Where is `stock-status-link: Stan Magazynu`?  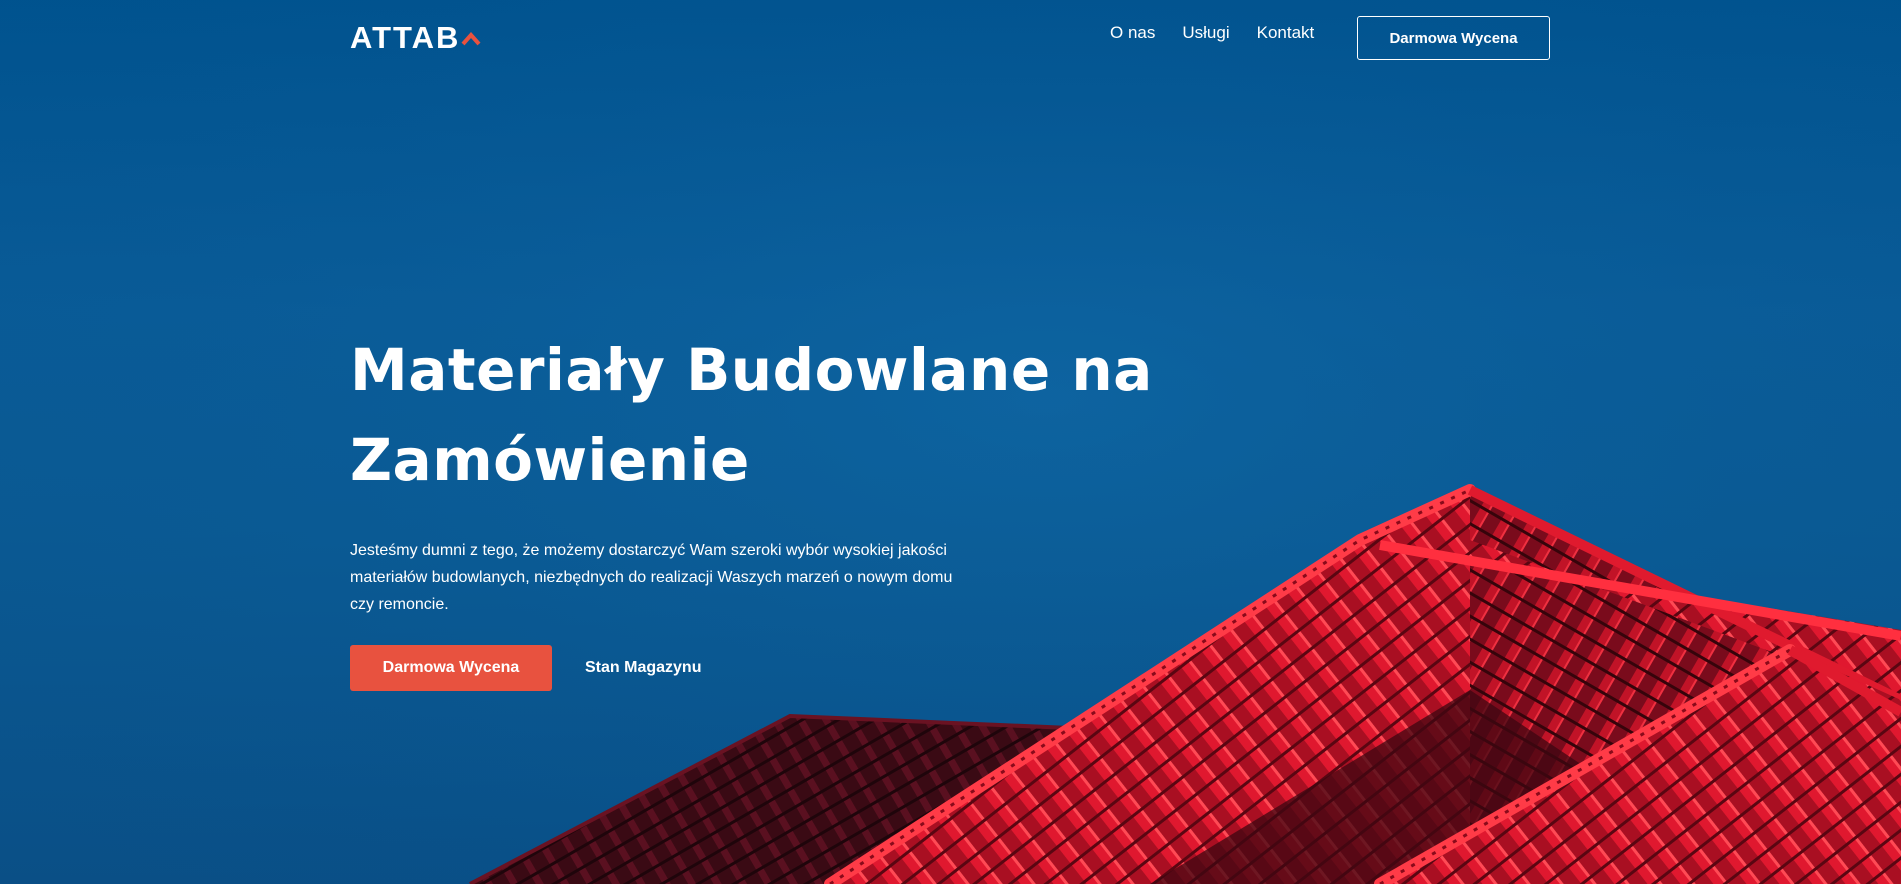 stock-status-link: Stan Magazynu is located at coordinates (643, 668).